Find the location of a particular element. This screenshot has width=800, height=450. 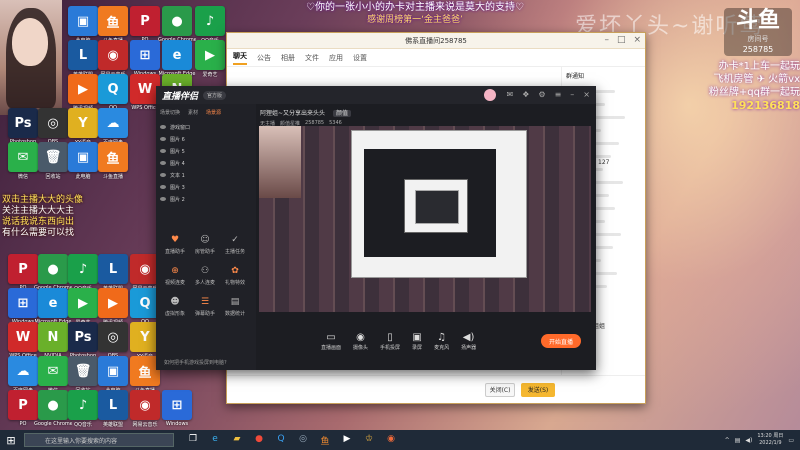

desktop-app-icon: ◉ is located at coordinates (113, 55).